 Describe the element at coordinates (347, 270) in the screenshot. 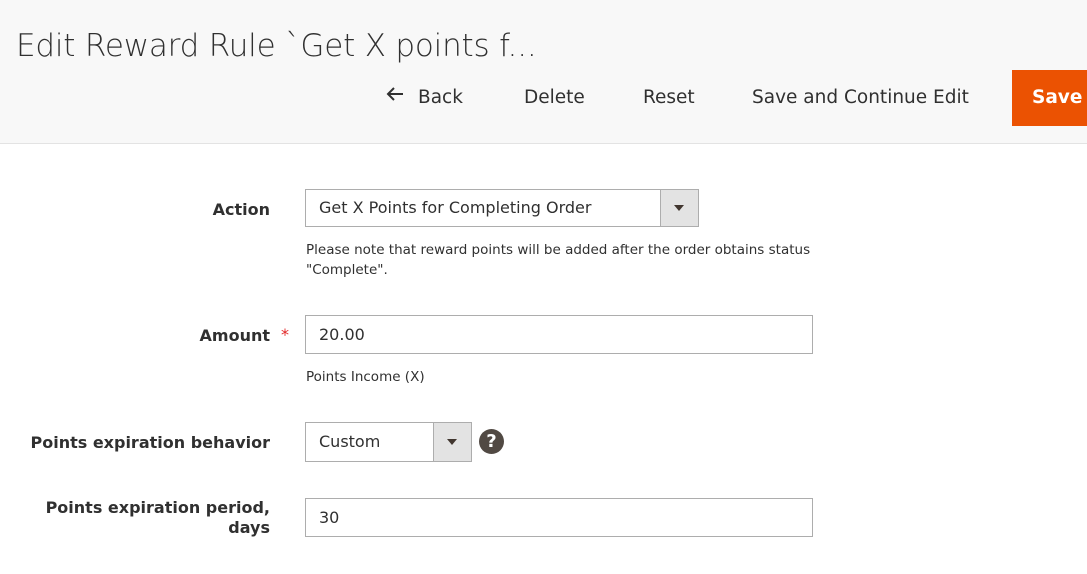

I see `action-note-line2: "Complete".` at that location.